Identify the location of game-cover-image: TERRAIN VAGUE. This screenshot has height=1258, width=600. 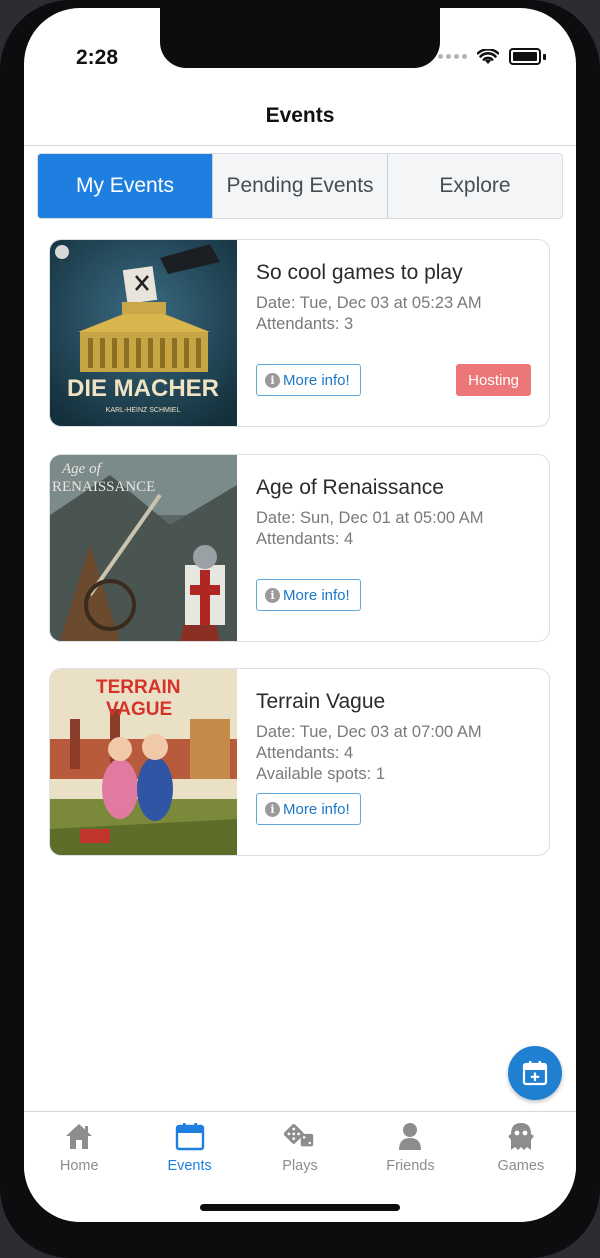
(143, 762).